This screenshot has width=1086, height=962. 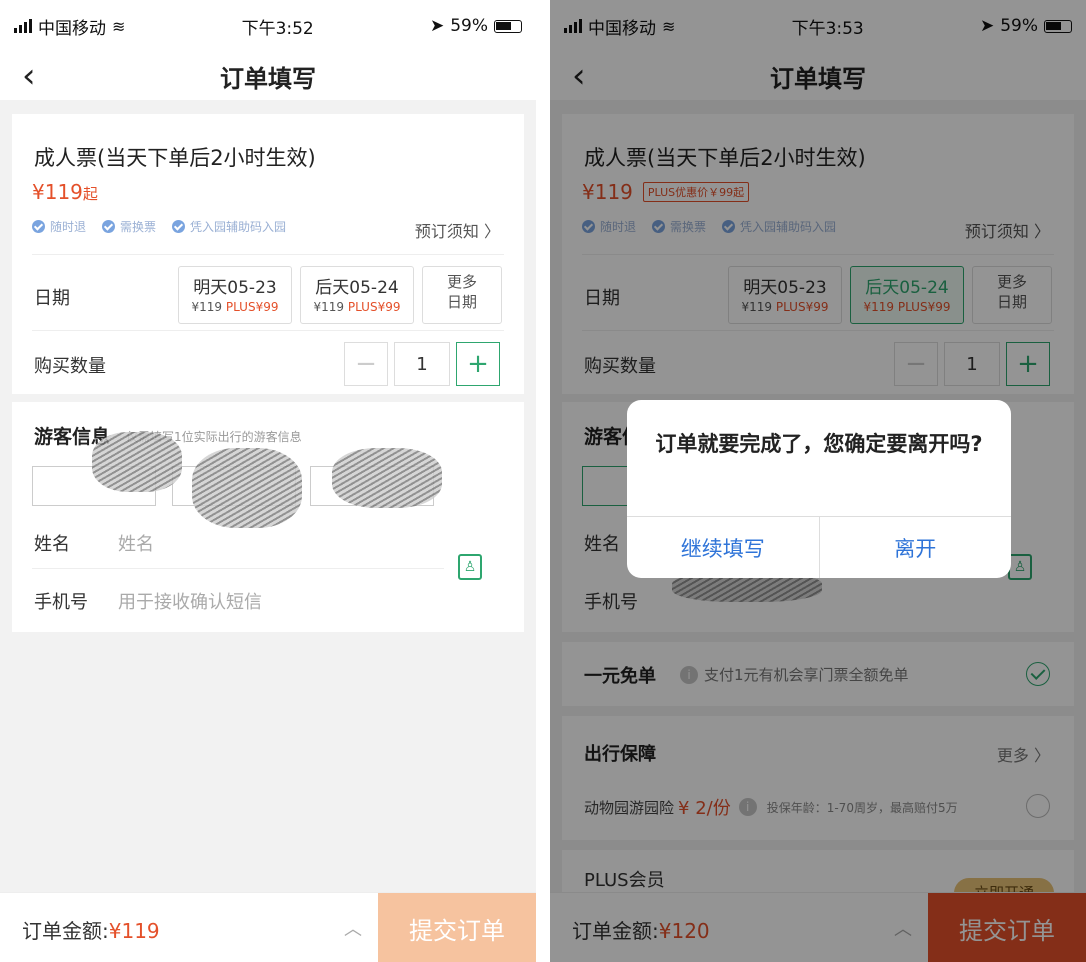 I want to click on phone-label: 手机号, so click(x=61, y=602).